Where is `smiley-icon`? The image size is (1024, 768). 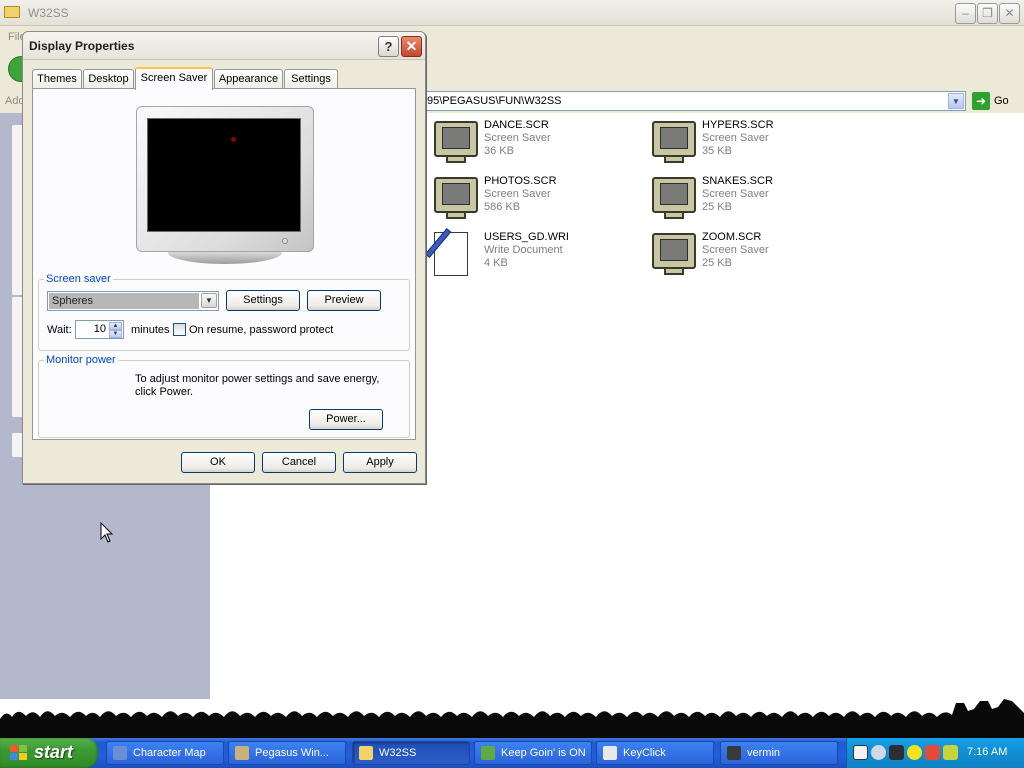 smiley-icon is located at coordinates (914, 752).